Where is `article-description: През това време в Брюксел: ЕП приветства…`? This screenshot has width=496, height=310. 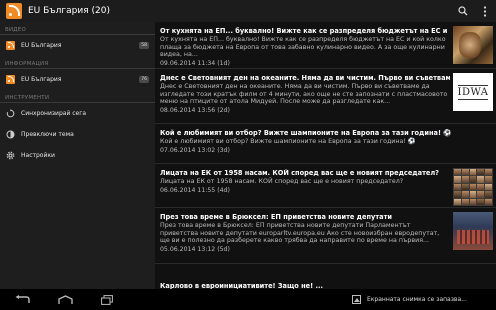 article-description: През това време в Брюксел: ЕП приветства… is located at coordinates (300, 233).